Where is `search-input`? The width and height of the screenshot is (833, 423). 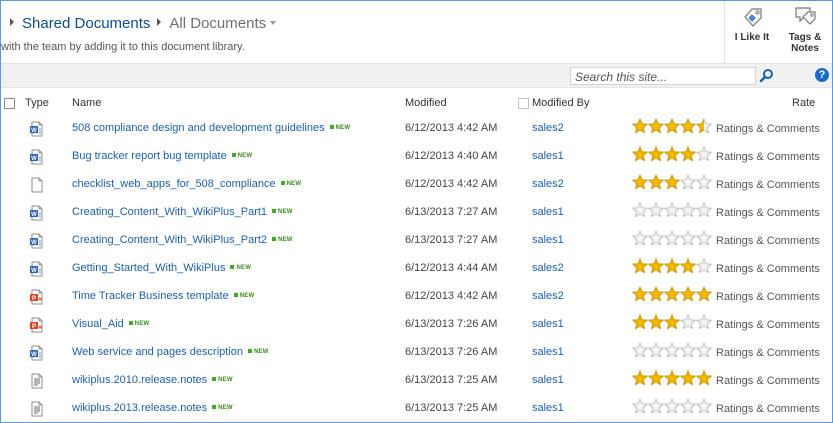 search-input is located at coordinates (663, 77).